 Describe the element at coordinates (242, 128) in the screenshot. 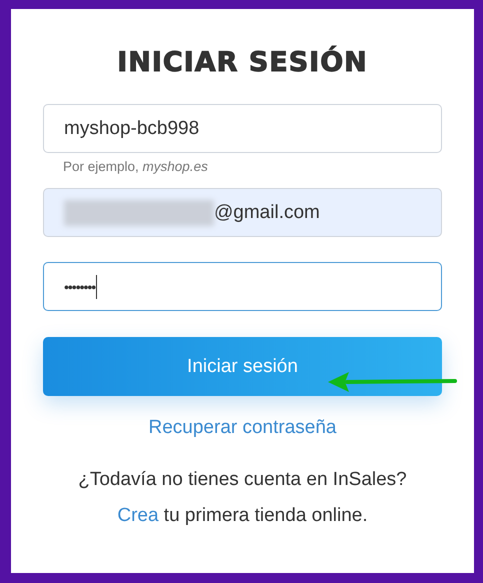

I see `shop-field: myshop-bcb998` at that location.